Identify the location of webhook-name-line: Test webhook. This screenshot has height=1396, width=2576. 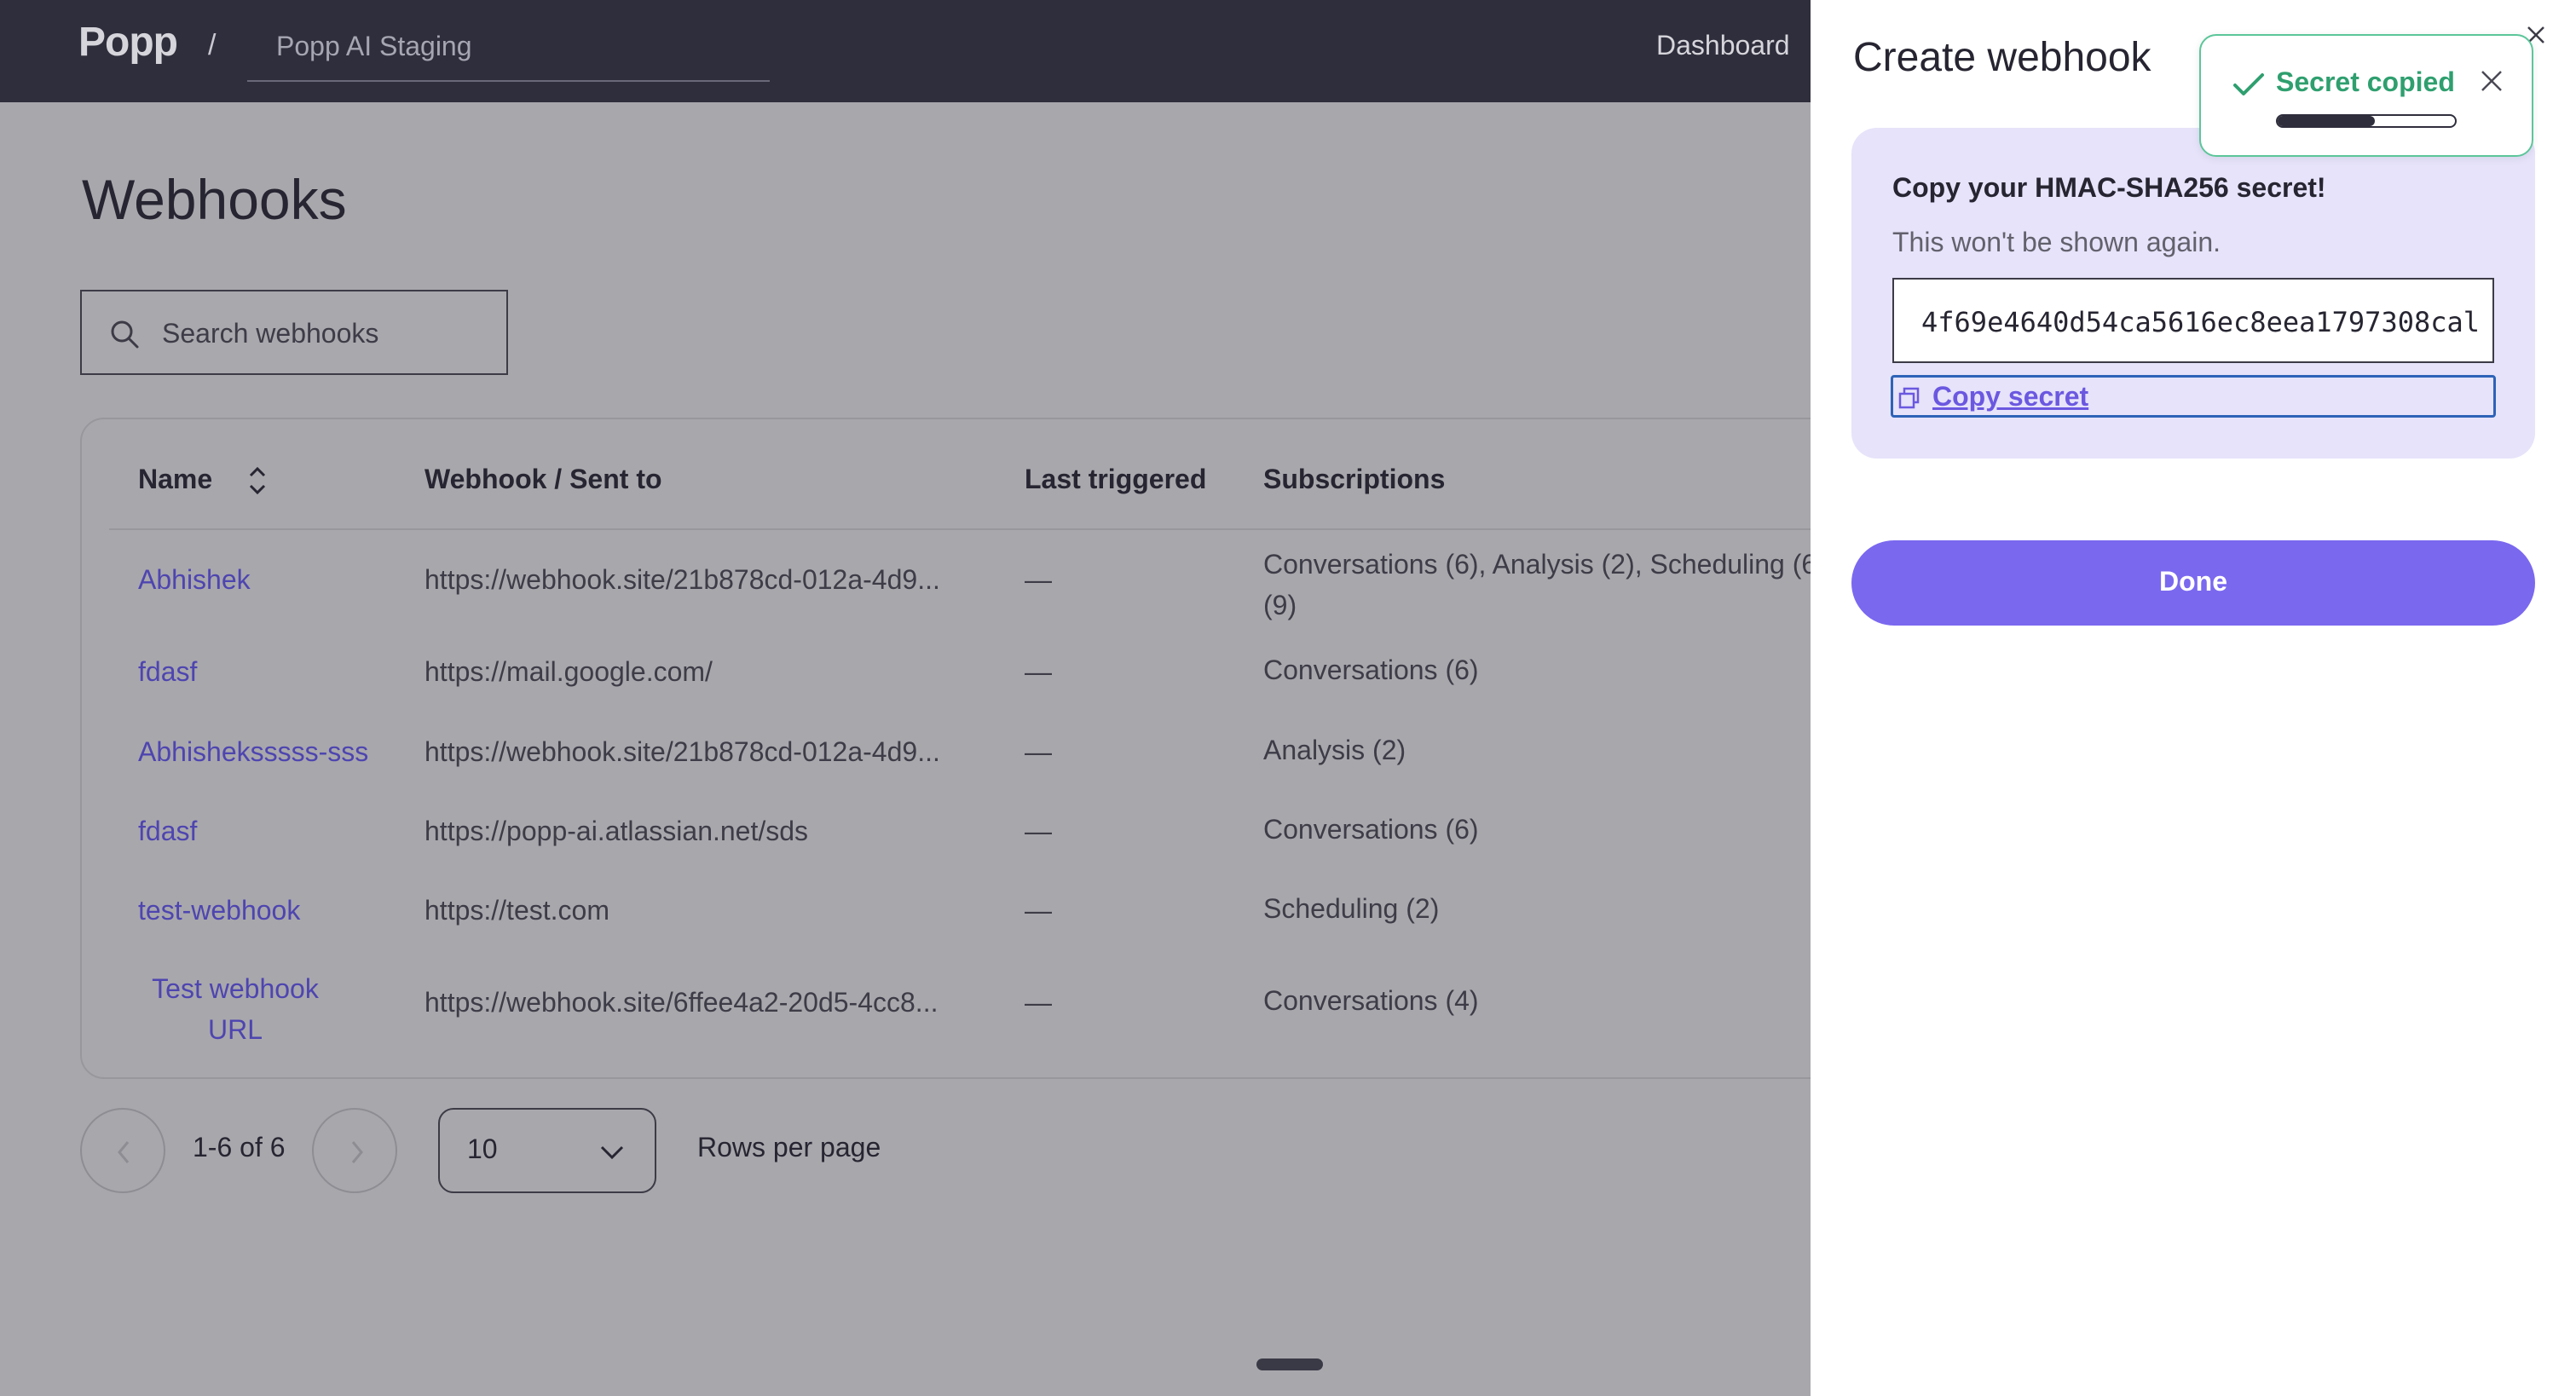
(235, 988).